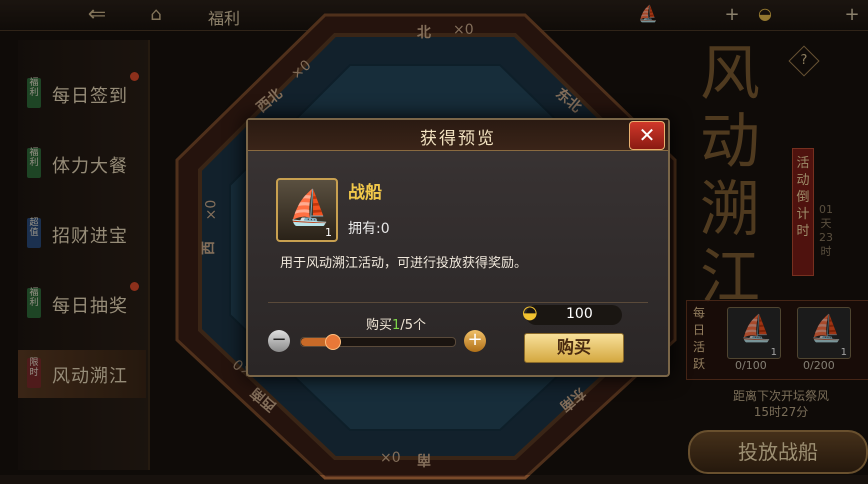  What do you see at coordinates (328, 232) in the screenshot?
I see `item-quantity: 1` at bounding box center [328, 232].